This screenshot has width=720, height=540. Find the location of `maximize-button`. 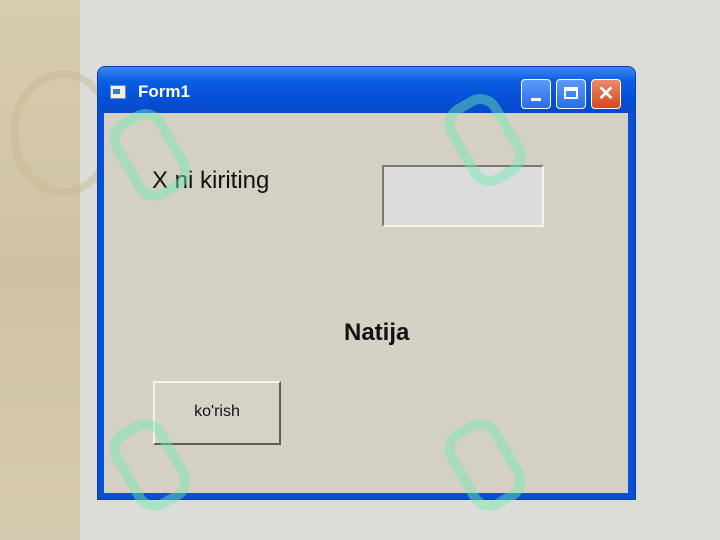

maximize-button is located at coordinates (571, 94).